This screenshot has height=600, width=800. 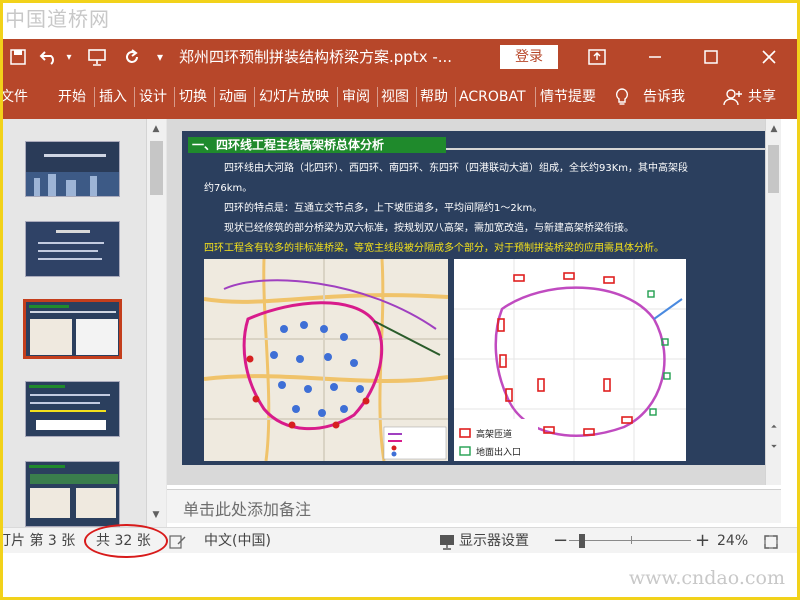 I want to click on share-button: 共享, so click(x=762, y=97).